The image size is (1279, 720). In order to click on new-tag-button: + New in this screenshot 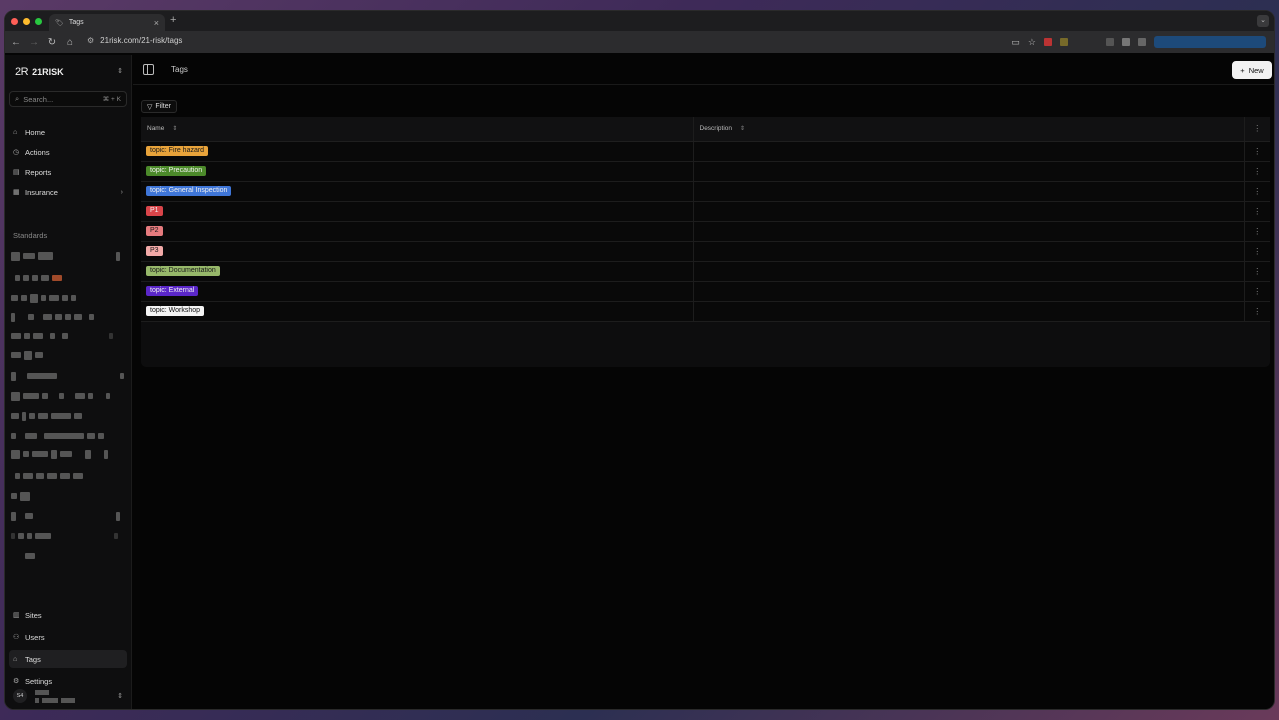, I will do `click(1252, 70)`.